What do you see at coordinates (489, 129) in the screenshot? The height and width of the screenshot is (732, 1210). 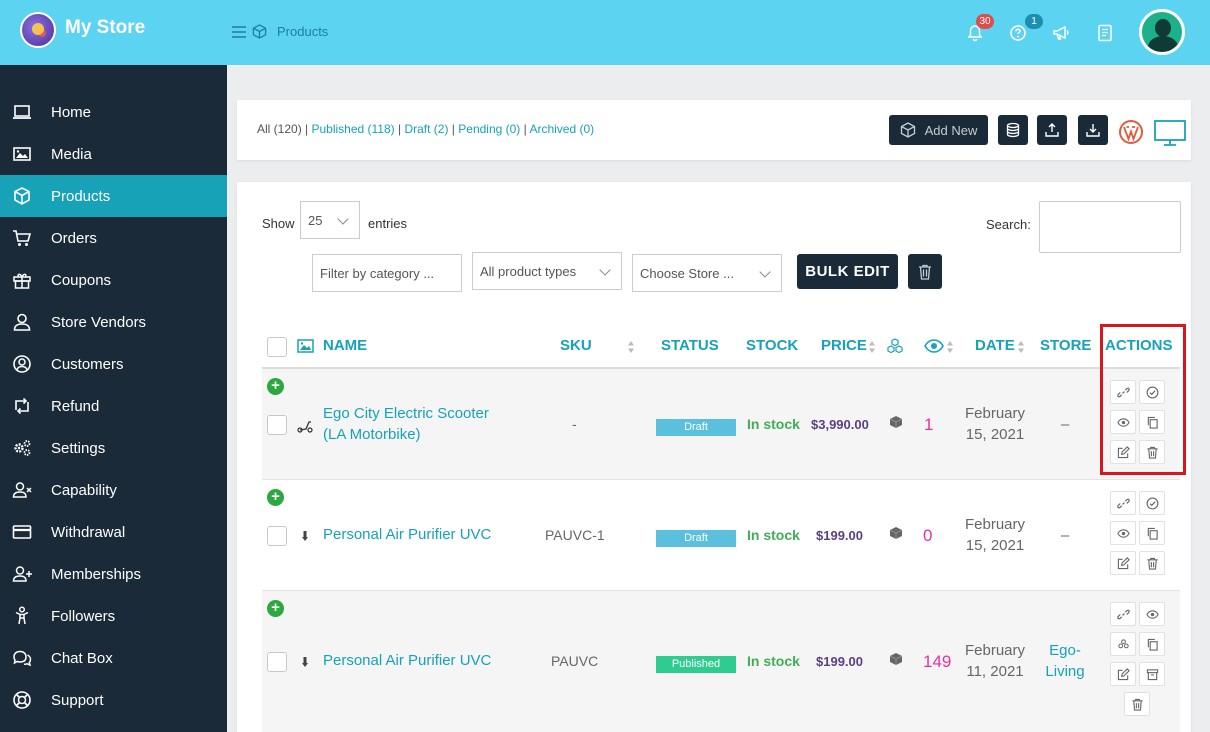 I see `filter-pending: Pending (0)` at bounding box center [489, 129].